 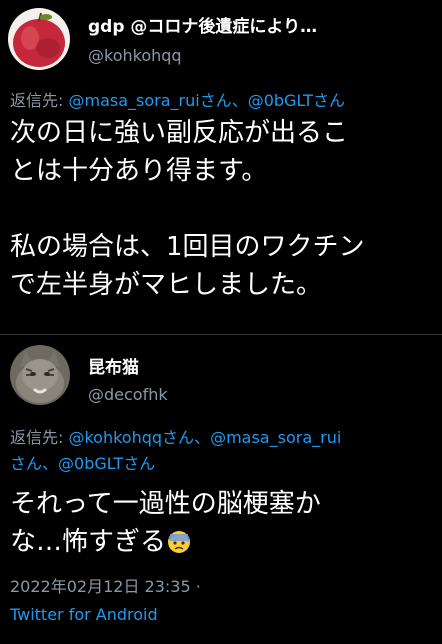 I want to click on apple-avatar-icon, so click(x=39, y=39).